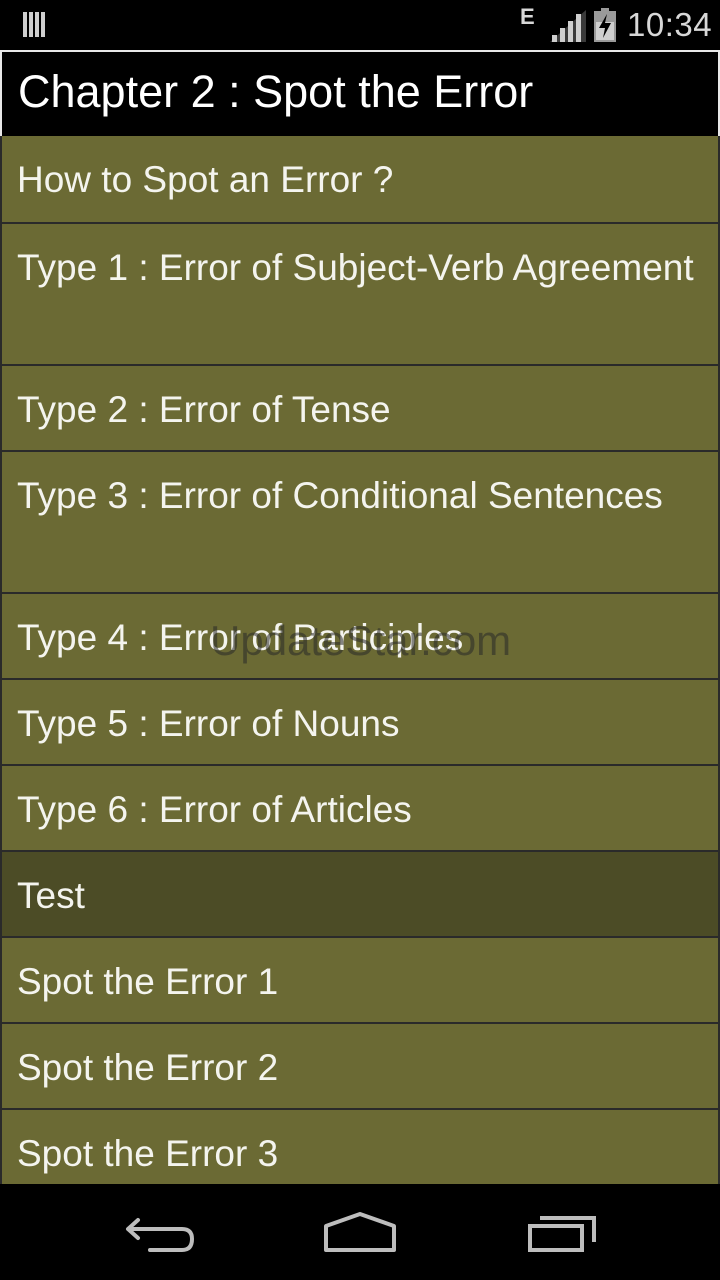 This screenshot has width=720, height=1280. What do you see at coordinates (670, 24) in the screenshot?
I see `clock: 10:34` at bounding box center [670, 24].